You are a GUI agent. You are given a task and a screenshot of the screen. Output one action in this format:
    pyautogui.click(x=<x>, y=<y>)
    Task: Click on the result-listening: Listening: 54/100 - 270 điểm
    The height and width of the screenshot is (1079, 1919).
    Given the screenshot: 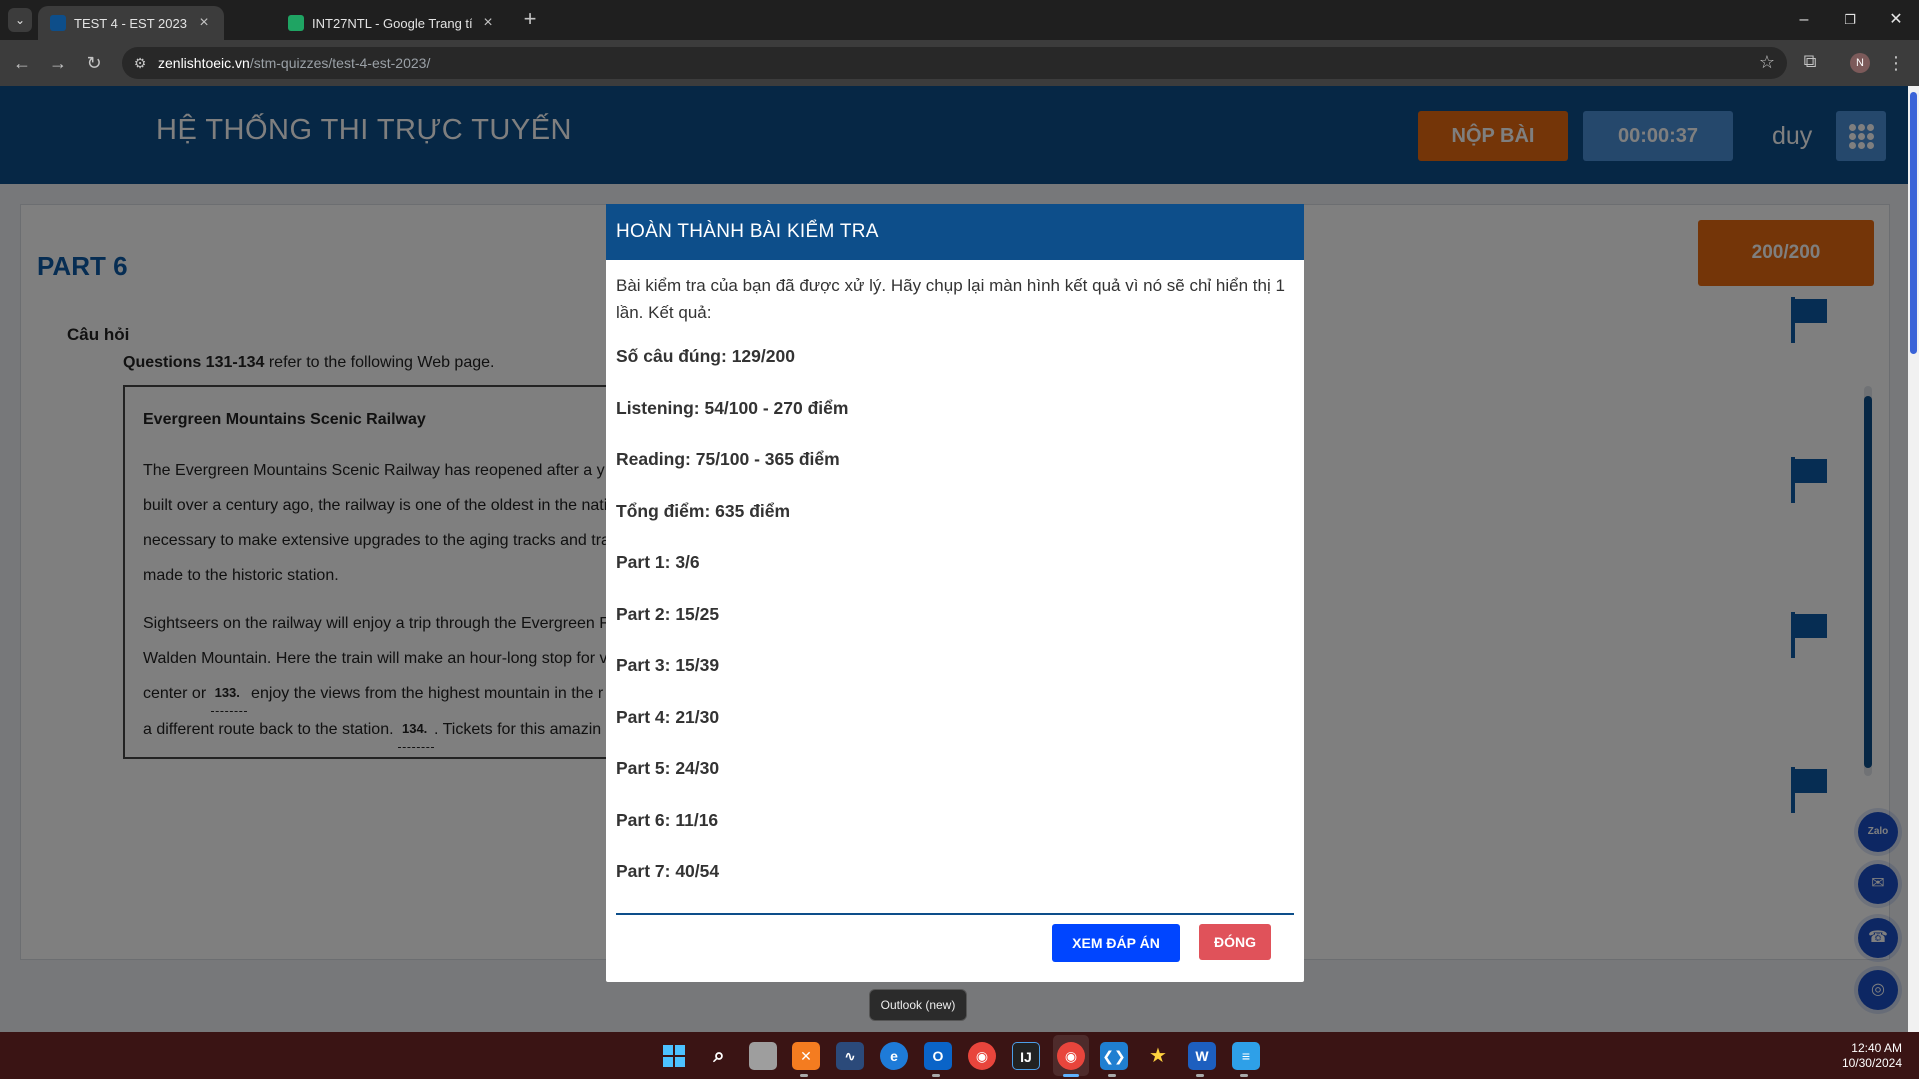 What is the action you would take?
    pyautogui.click(x=732, y=407)
    